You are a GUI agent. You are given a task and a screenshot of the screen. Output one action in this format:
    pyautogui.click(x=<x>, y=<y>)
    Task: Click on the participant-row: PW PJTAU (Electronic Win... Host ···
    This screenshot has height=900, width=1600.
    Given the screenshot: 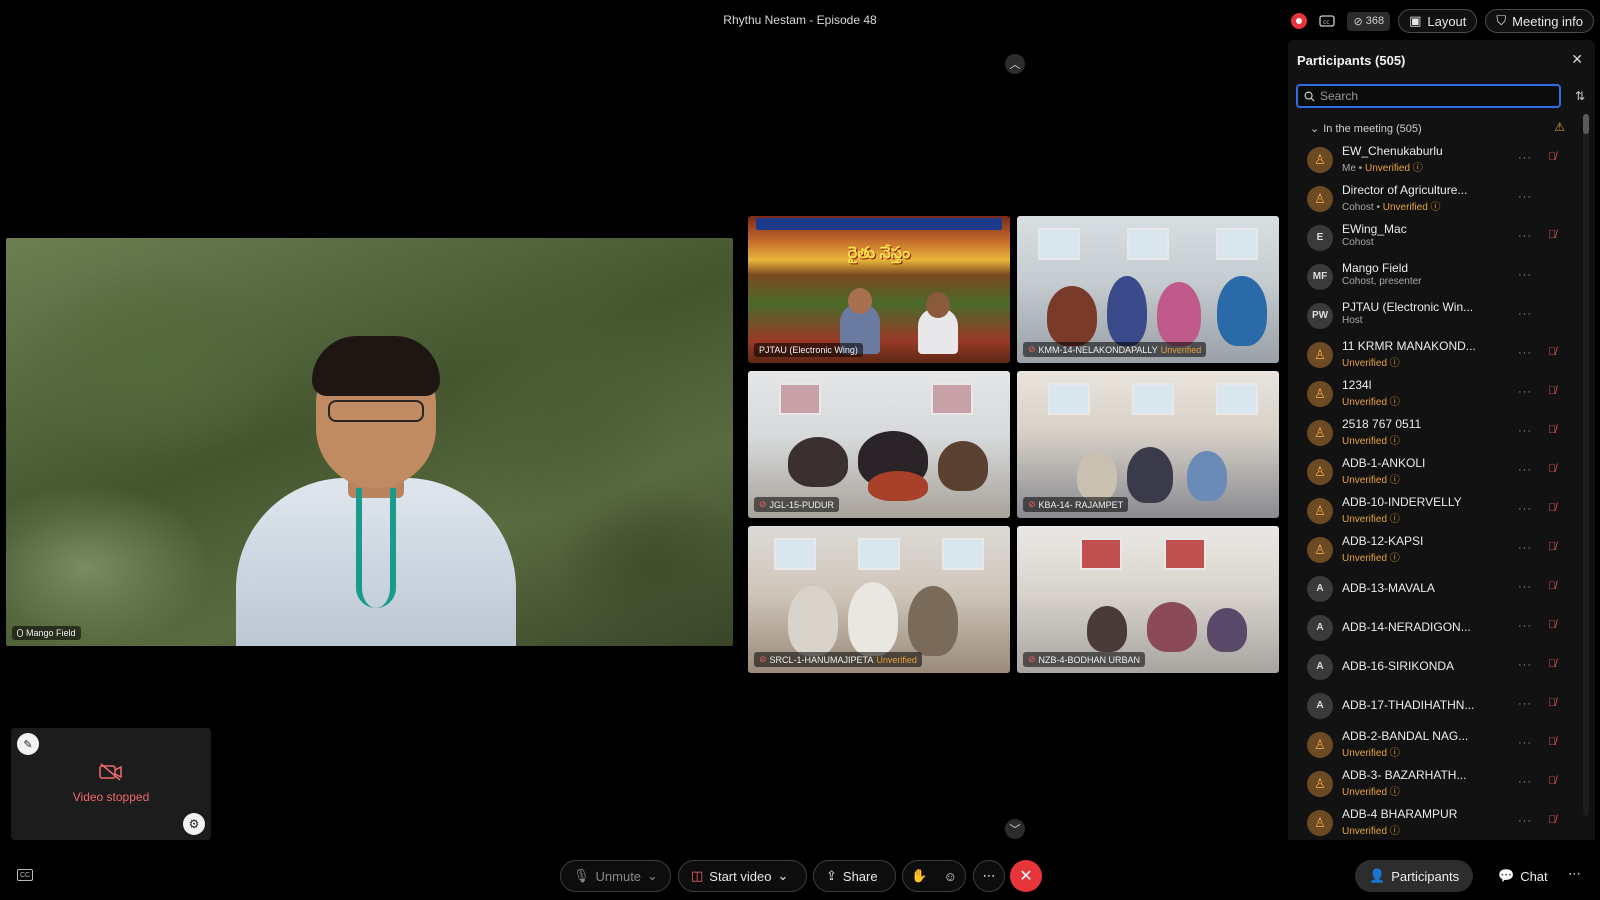 What is the action you would take?
    pyautogui.click(x=1433, y=315)
    